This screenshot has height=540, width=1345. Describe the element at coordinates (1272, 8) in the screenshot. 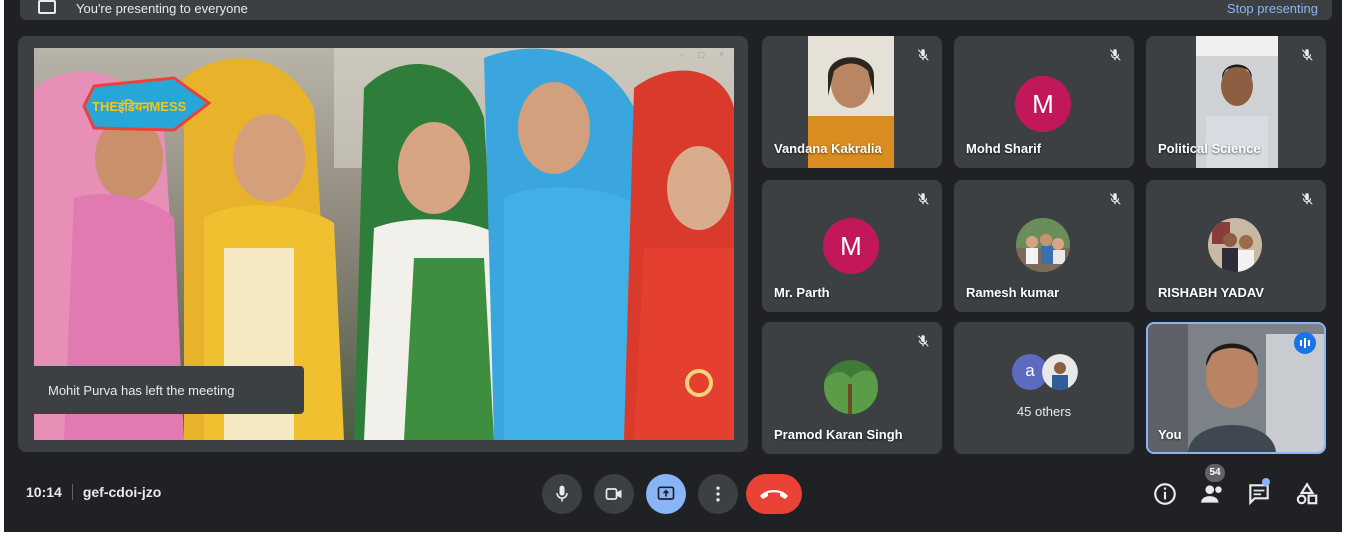

I see `stop-presenting-button: Stop presenting` at that location.